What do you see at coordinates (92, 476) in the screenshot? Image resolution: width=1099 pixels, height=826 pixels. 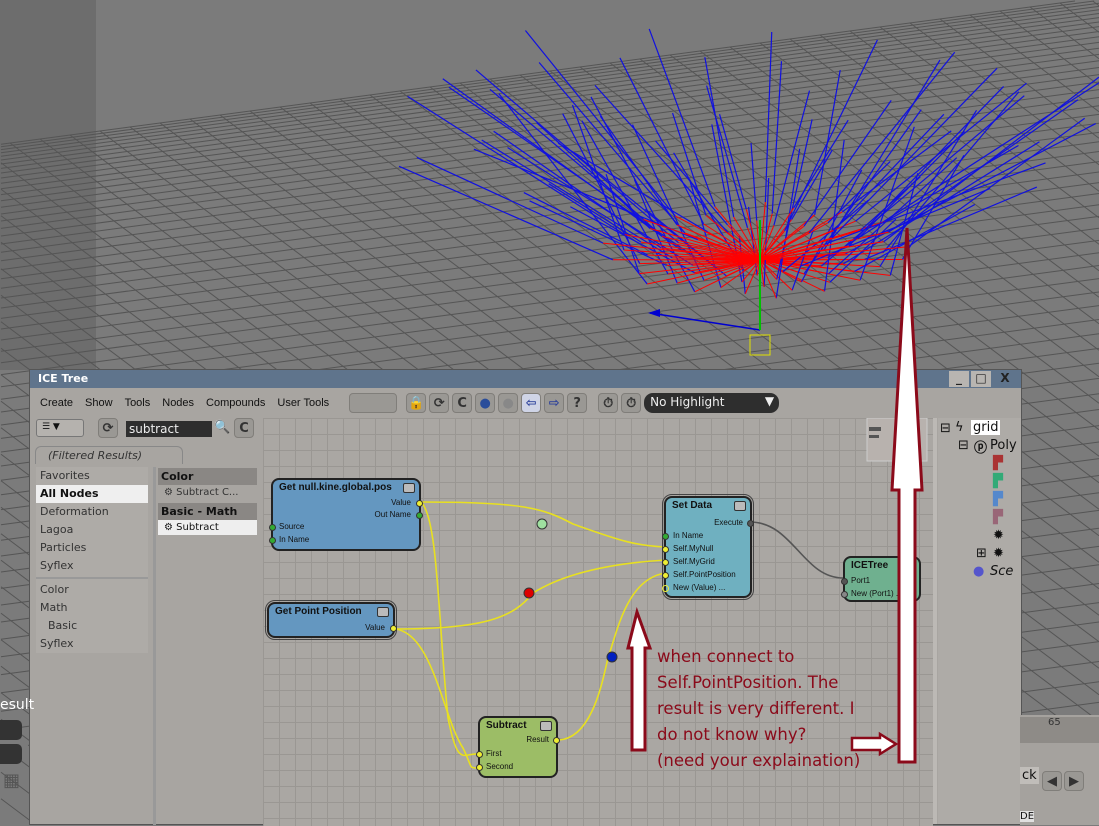 I see `category-favorites: Favorites` at bounding box center [92, 476].